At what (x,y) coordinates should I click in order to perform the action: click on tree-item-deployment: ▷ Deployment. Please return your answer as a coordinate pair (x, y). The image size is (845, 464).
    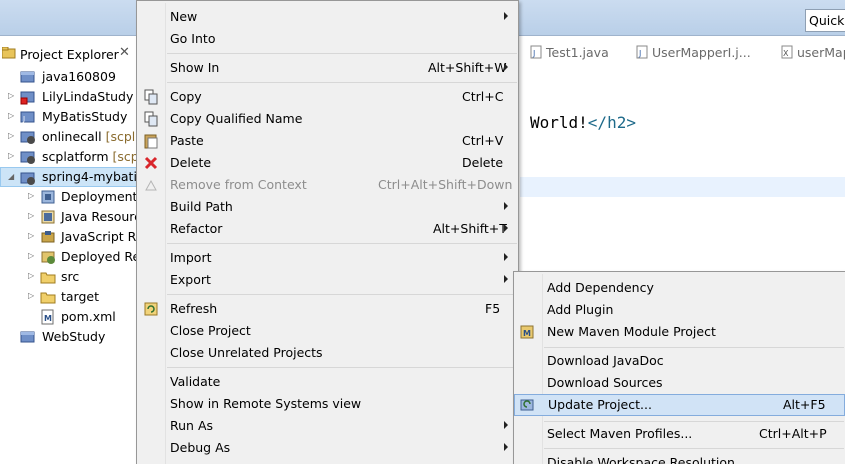
    Looking at the image, I should click on (70, 197).